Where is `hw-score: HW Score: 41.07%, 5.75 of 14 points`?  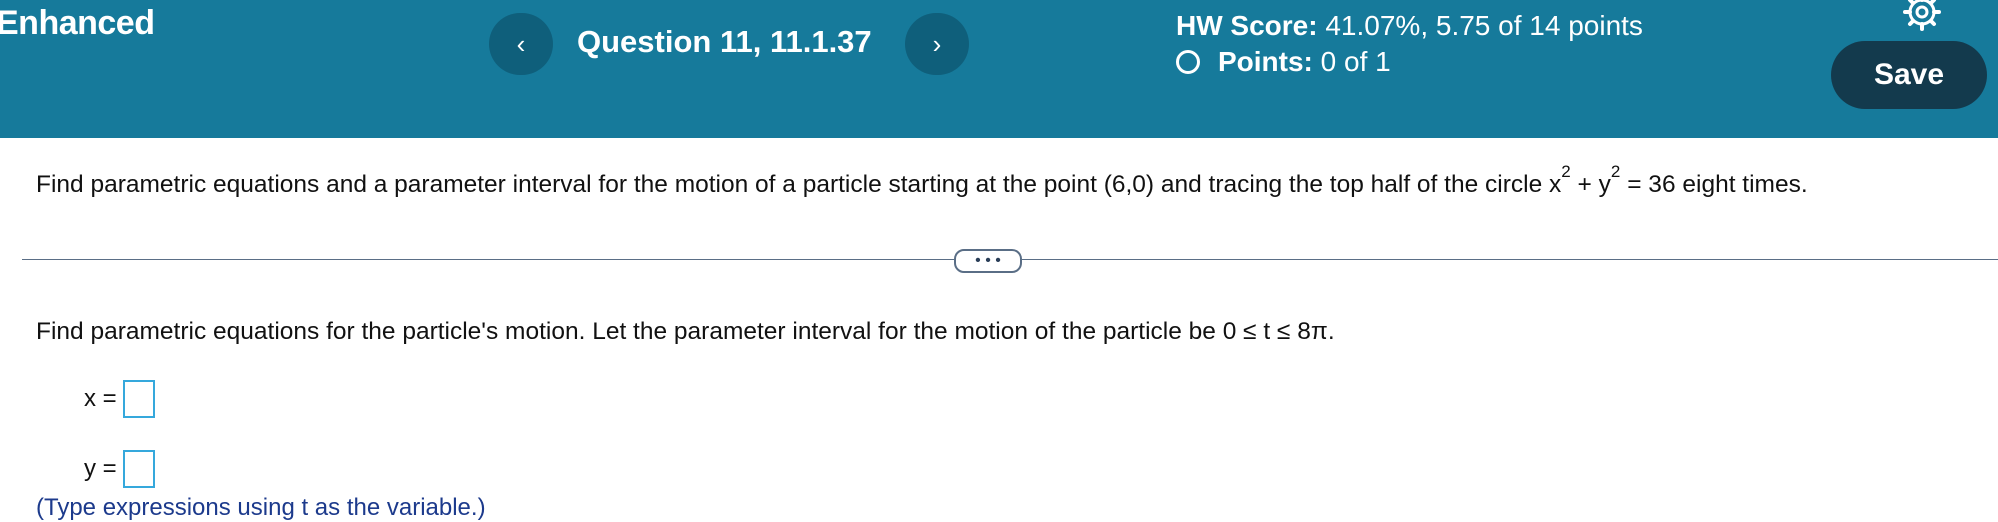
hw-score: HW Score: 41.07%, 5.75 of 14 points is located at coordinates (1409, 26).